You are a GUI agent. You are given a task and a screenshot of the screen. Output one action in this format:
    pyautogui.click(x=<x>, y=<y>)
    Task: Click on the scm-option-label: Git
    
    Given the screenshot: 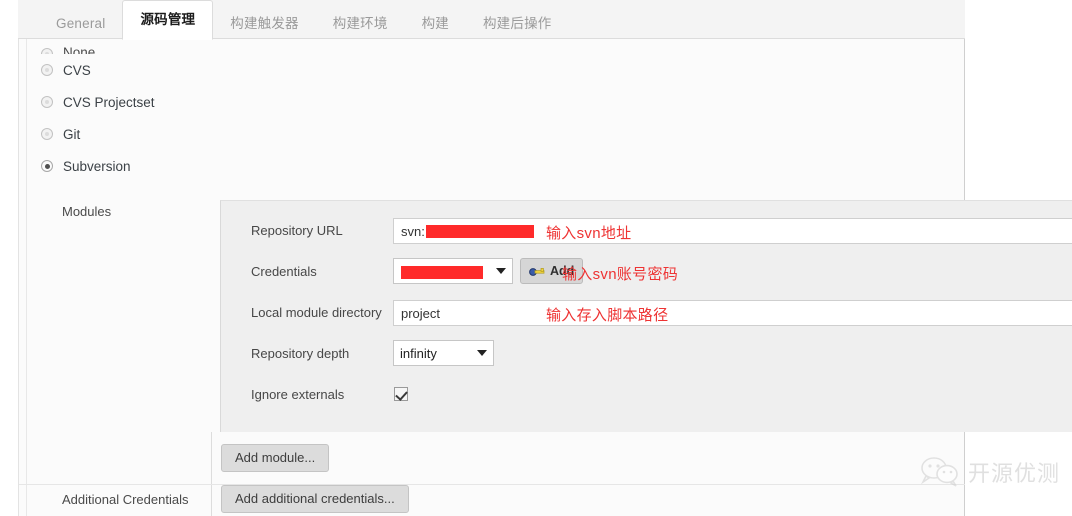 What is the action you would take?
    pyautogui.click(x=72, y=134)
    